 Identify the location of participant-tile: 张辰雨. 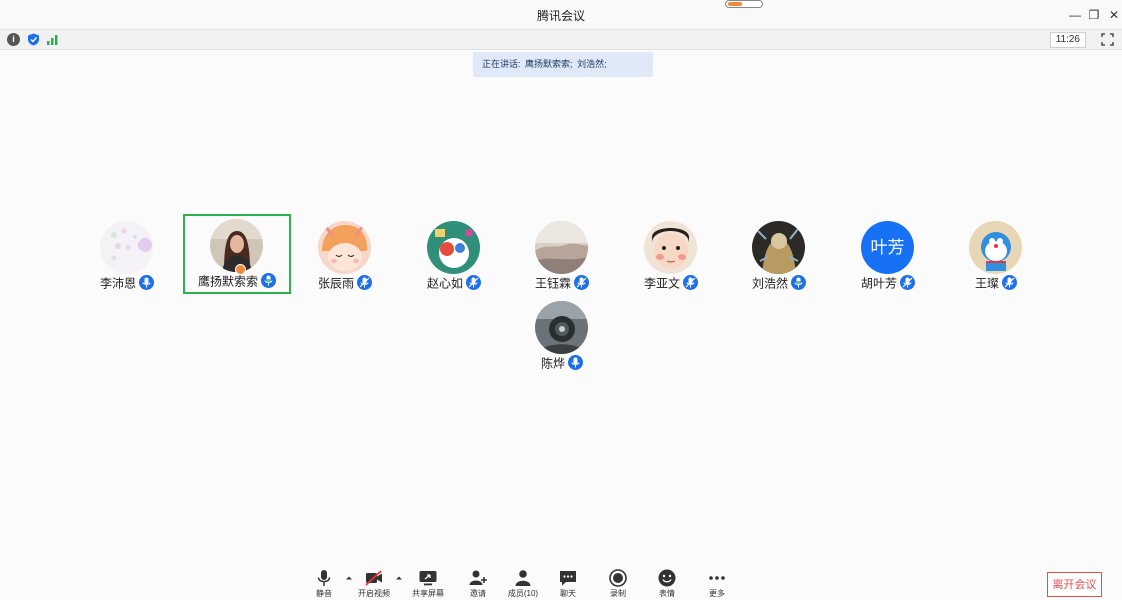
(345, 256).